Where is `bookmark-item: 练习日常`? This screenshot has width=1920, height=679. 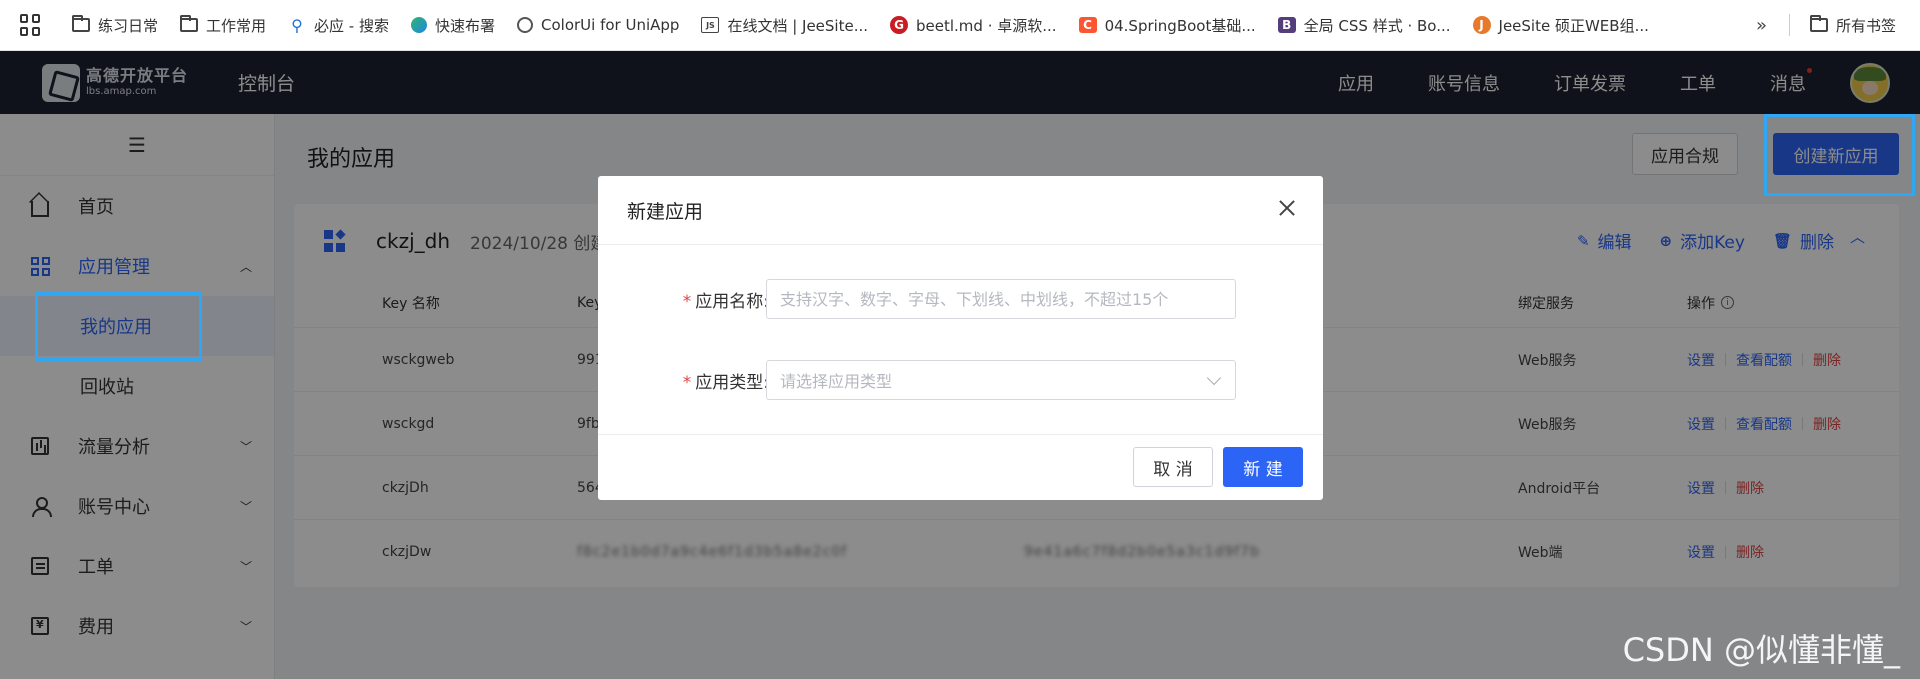 bookmark-item: 练习日常 is located at coordinates (115, 25).